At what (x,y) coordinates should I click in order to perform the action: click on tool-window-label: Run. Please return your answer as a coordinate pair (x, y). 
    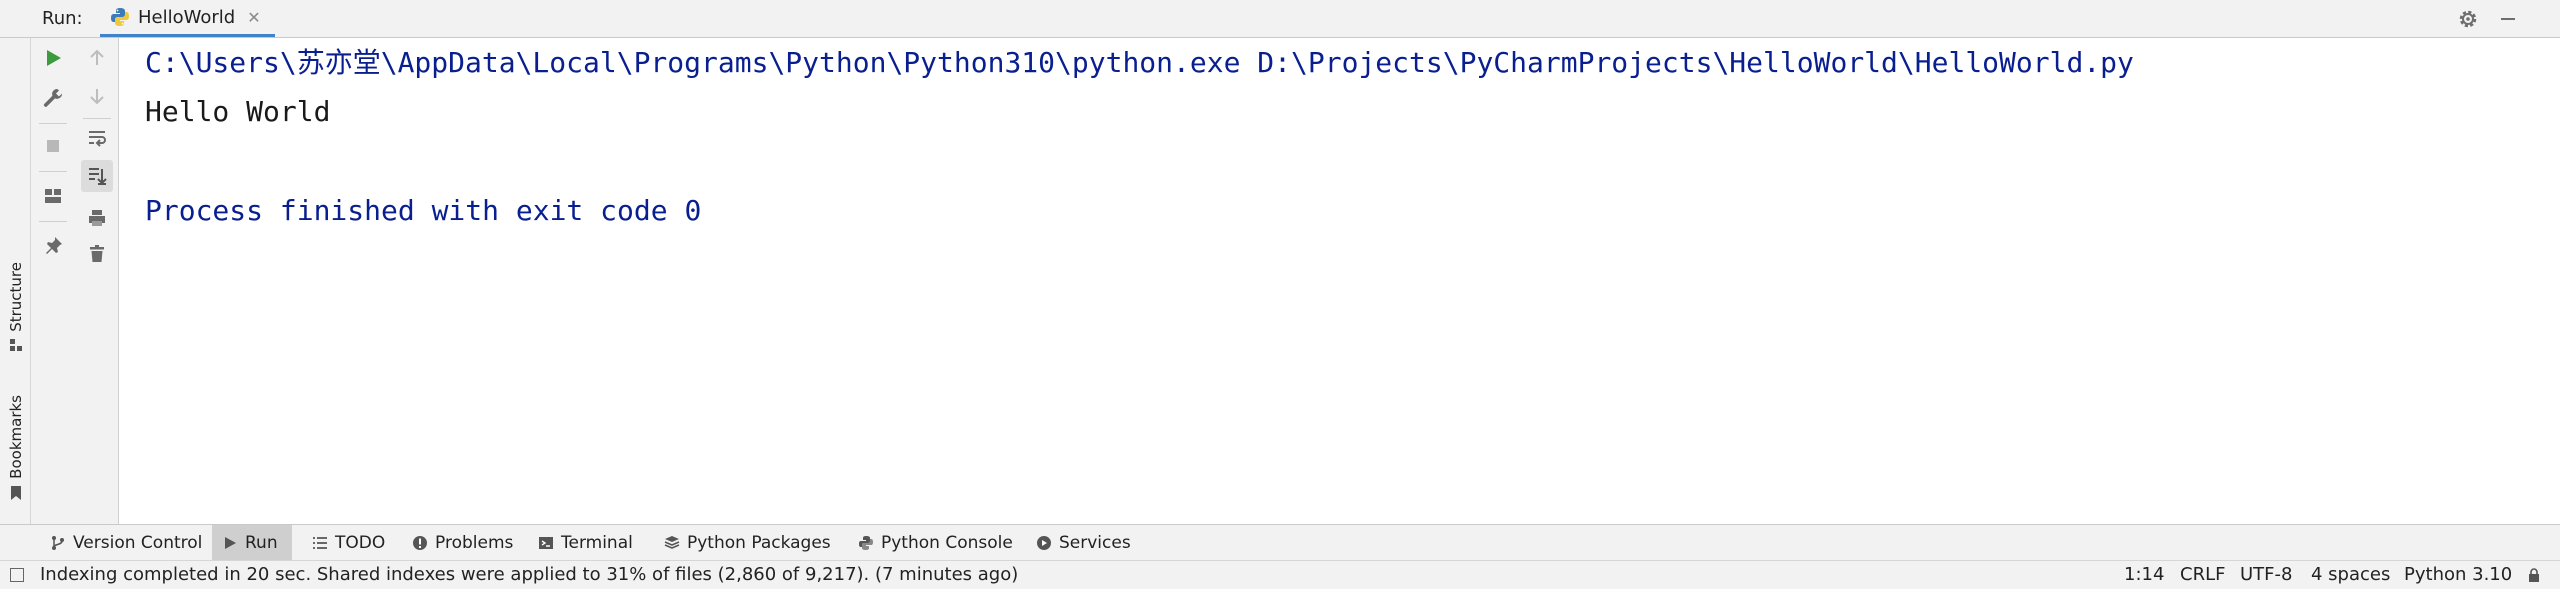
    Looking at the image, I should click on (261, 542).